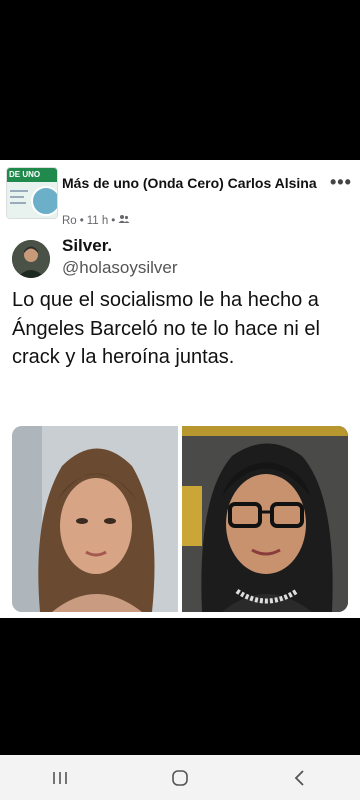  I want to click on group-avatar: DE UNO, so click(32, 193).